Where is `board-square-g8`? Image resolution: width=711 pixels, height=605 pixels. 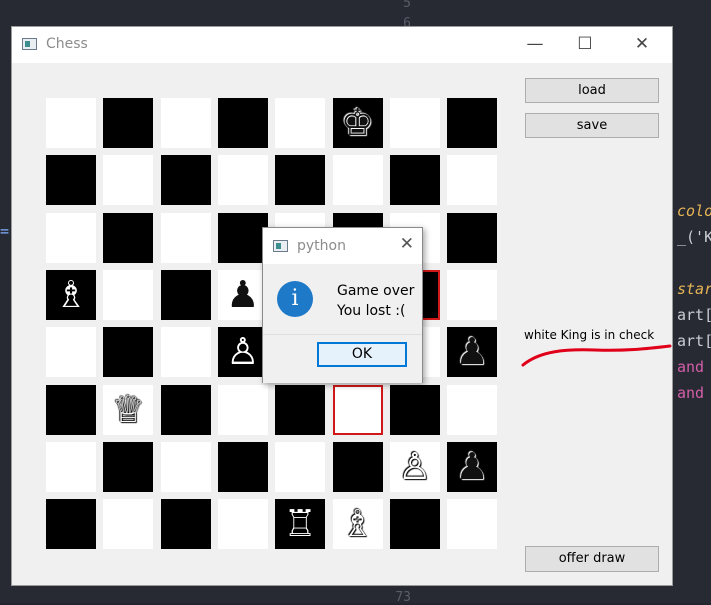 board-square-g8 is located at coordinates (414, 123).